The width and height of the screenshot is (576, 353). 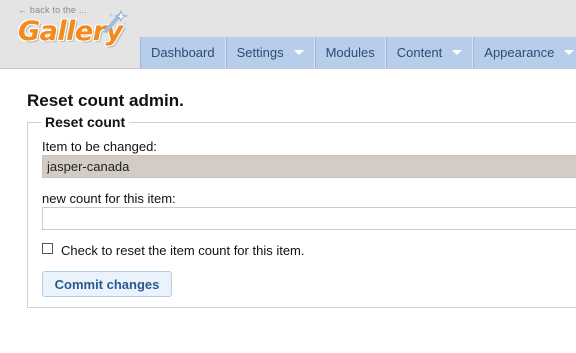 I want to click on item-field, so click(x=309, y=166).